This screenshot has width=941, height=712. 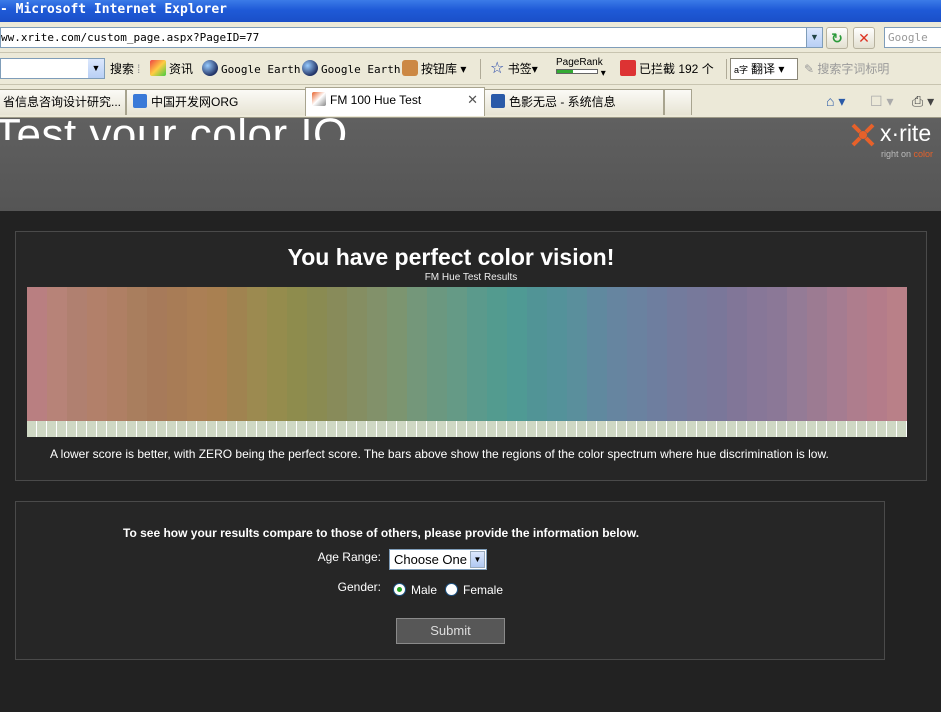 What do you see at coordinates (864, 38) in the screenshot?
I see `stop-icon: ✕` at bounding box center [864, 38].